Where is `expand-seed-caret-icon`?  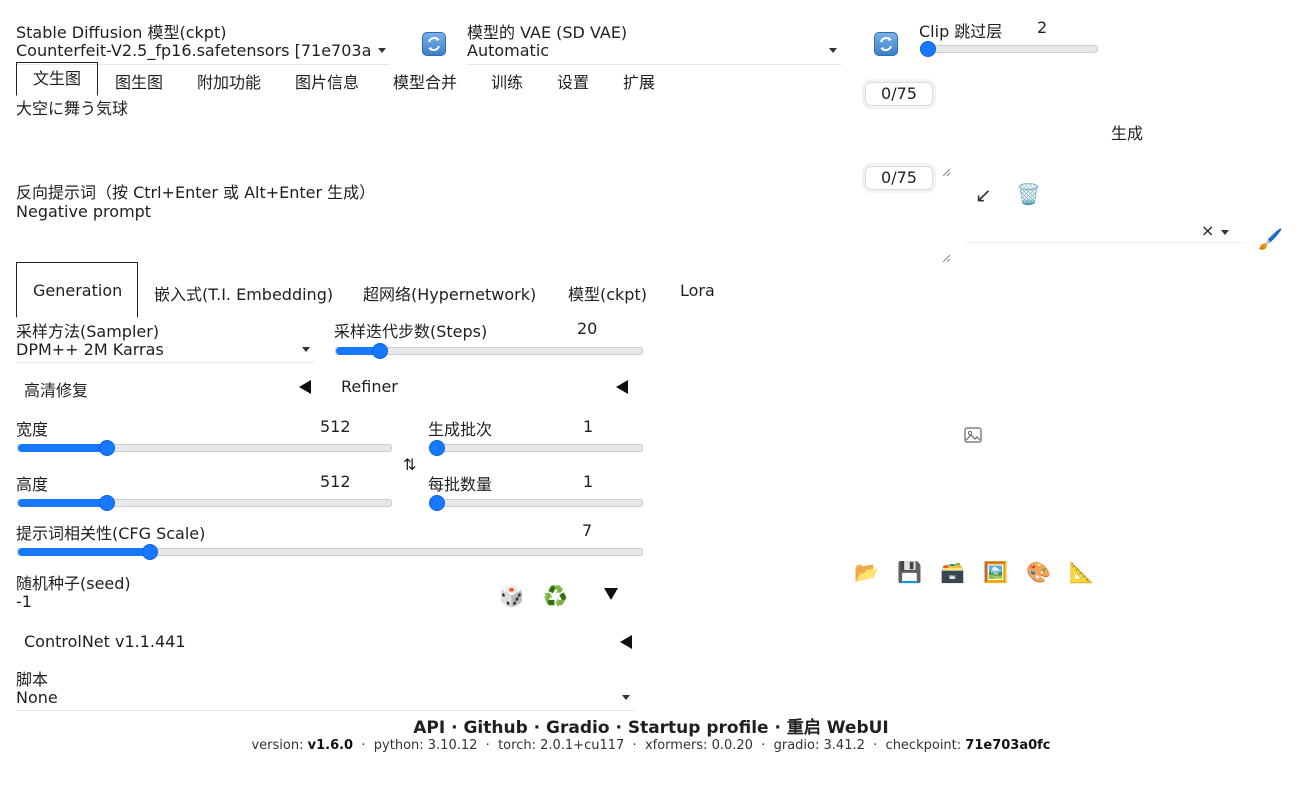
expand-seed-caret-icon is located at coordinates (611, 594).